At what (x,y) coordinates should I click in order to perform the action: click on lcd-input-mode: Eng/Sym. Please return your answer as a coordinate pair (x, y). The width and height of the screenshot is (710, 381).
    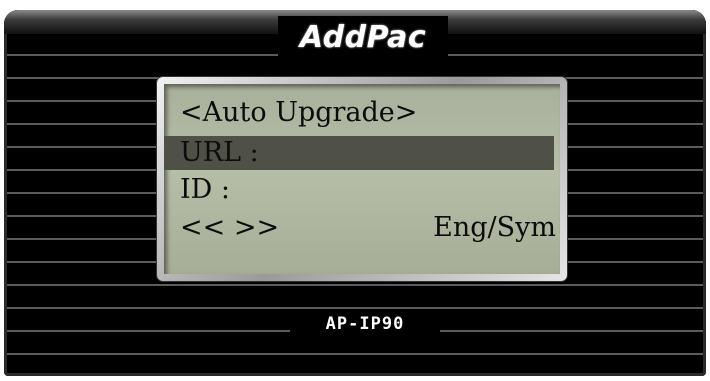
    Looking at the image, I should click on (494, 228).